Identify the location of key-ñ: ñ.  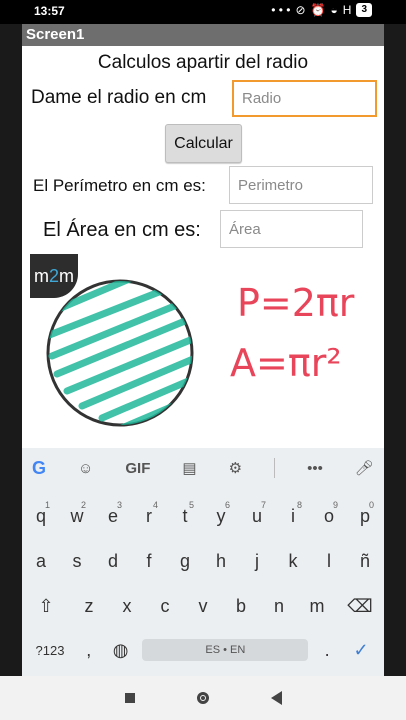
(365, 561).